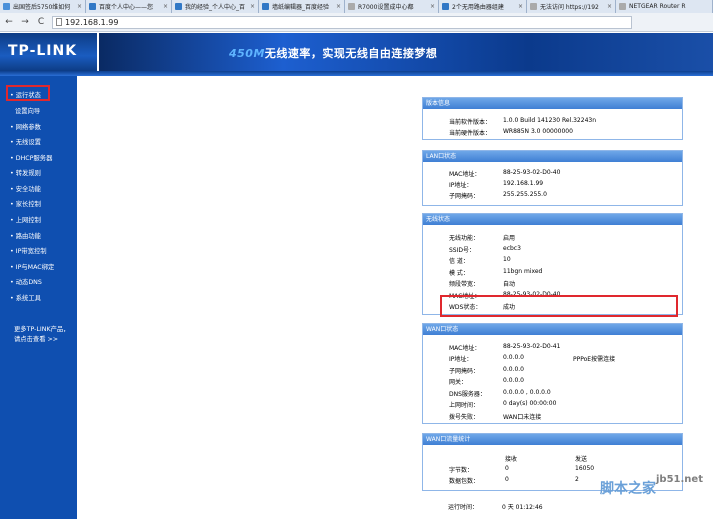  Describe the element at coordinates (25, 188) in the screenshot. I see `sidebar-item-security: 安全功能` at that location.